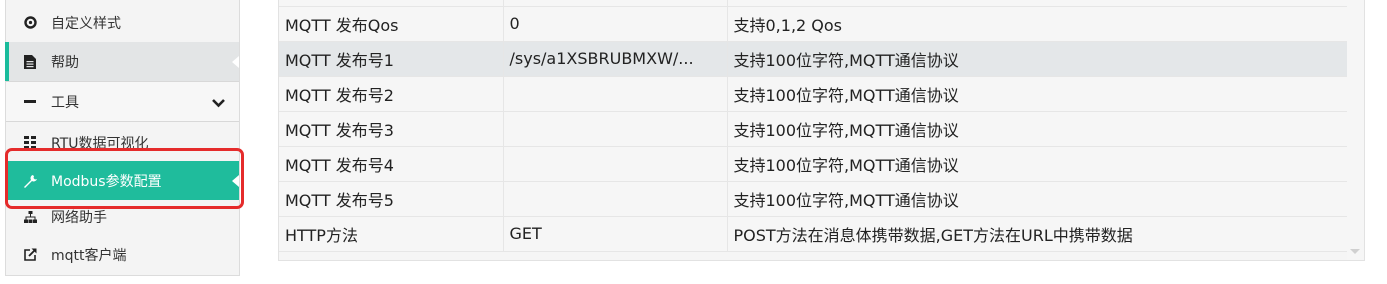  I want to click on param-name-cell: MQTT 发布号1, so click(391, 59).